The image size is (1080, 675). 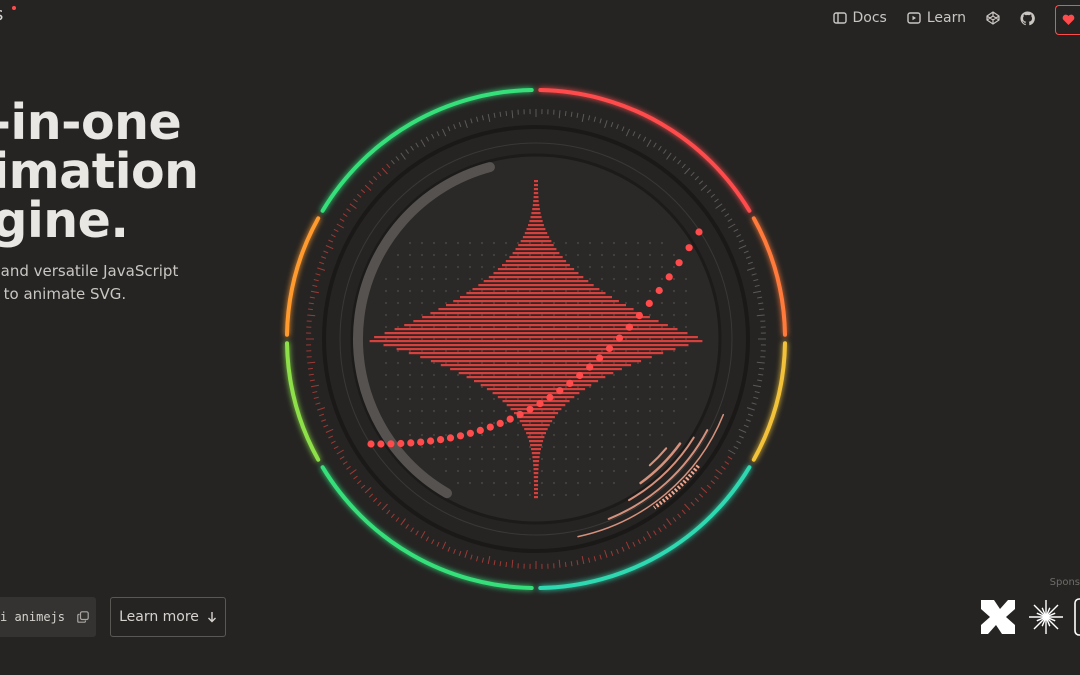 I want to click on install-command: i animejs, so click(x=48, y=617).